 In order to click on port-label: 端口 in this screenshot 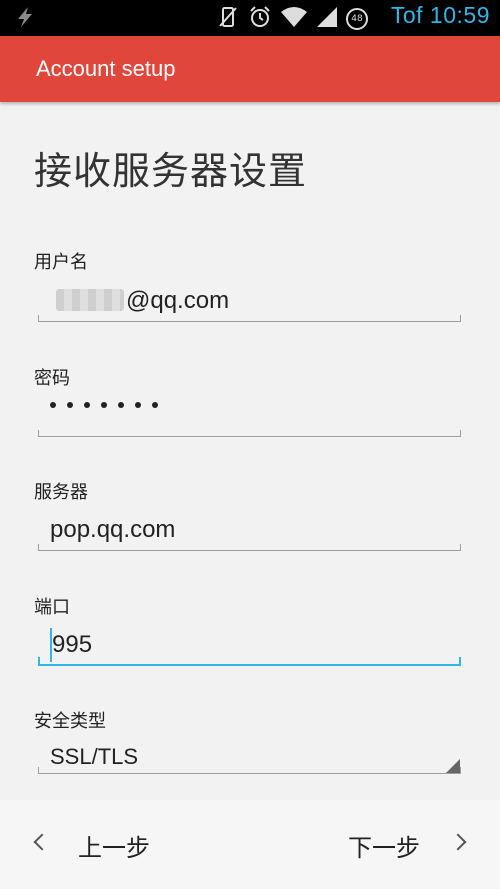, I will do `click(52, 607)`.